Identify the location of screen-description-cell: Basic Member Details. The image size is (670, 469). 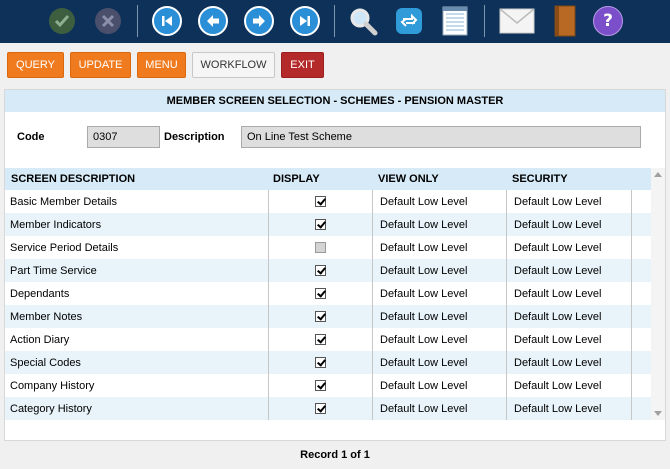
(63, 201).